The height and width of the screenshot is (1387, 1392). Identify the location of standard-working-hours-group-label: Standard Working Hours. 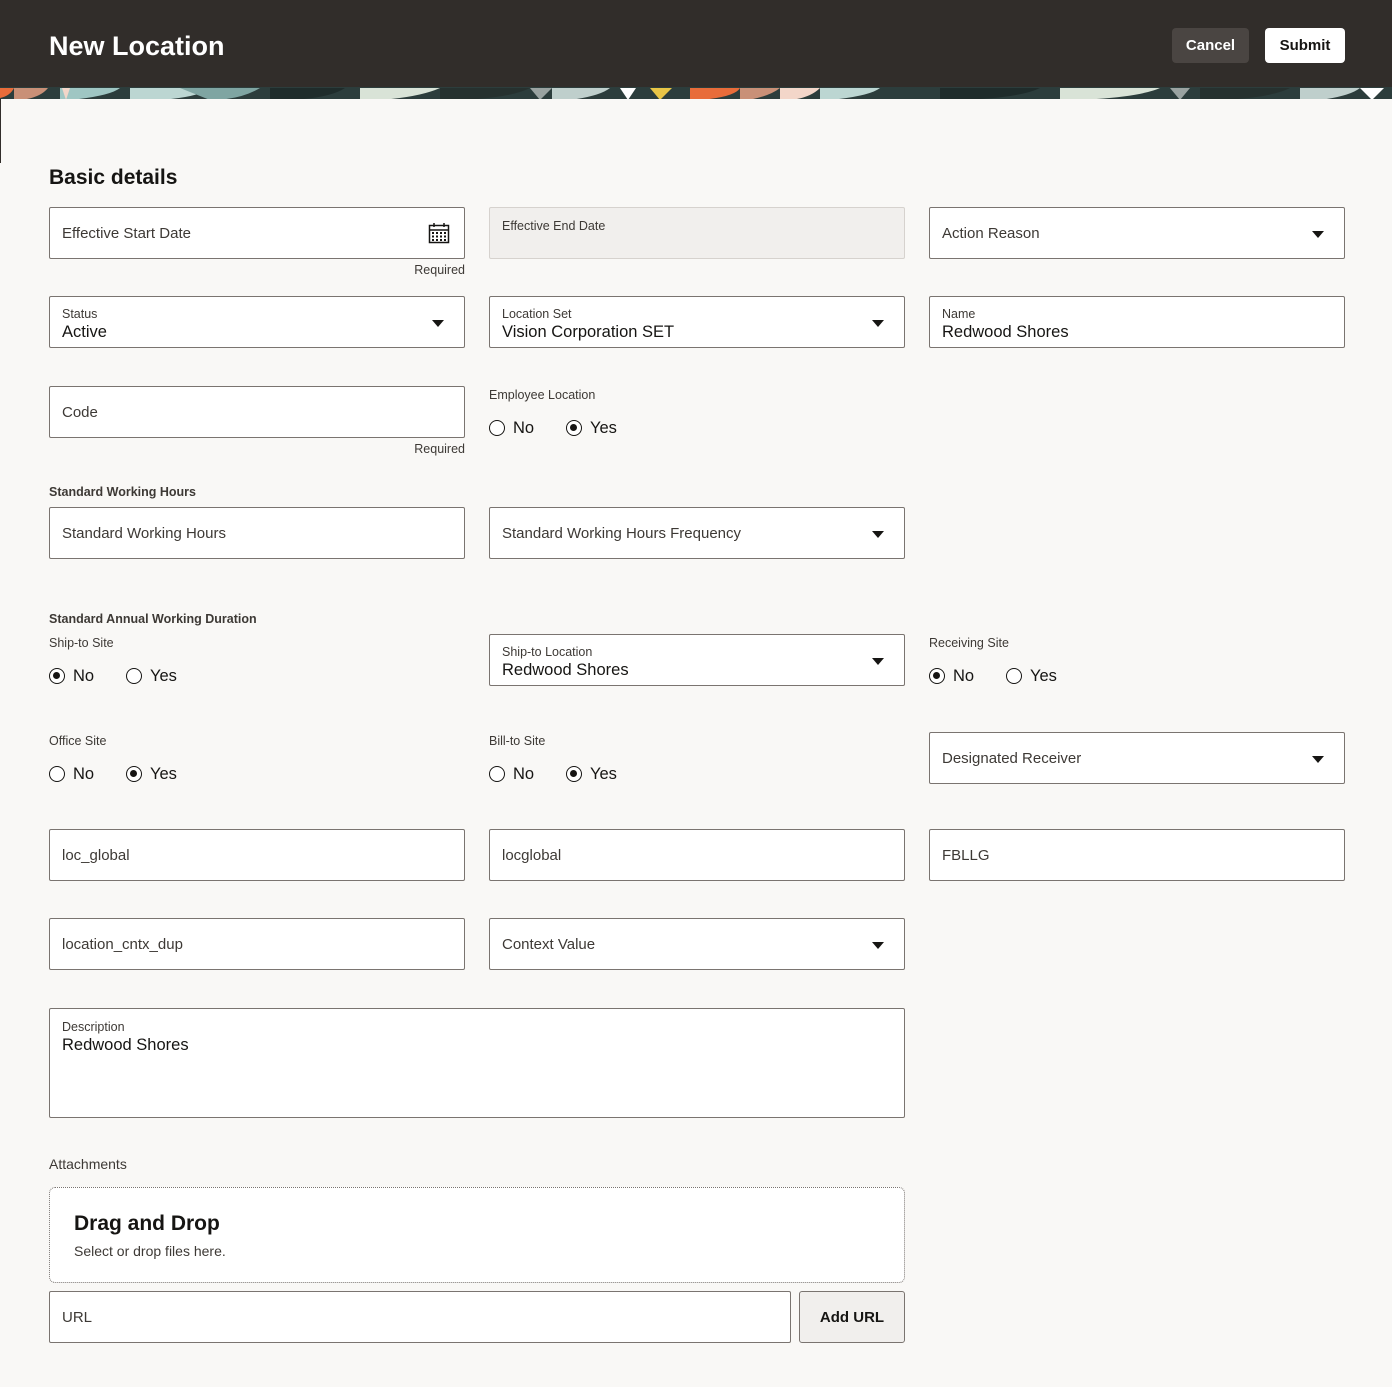
(123, 492).